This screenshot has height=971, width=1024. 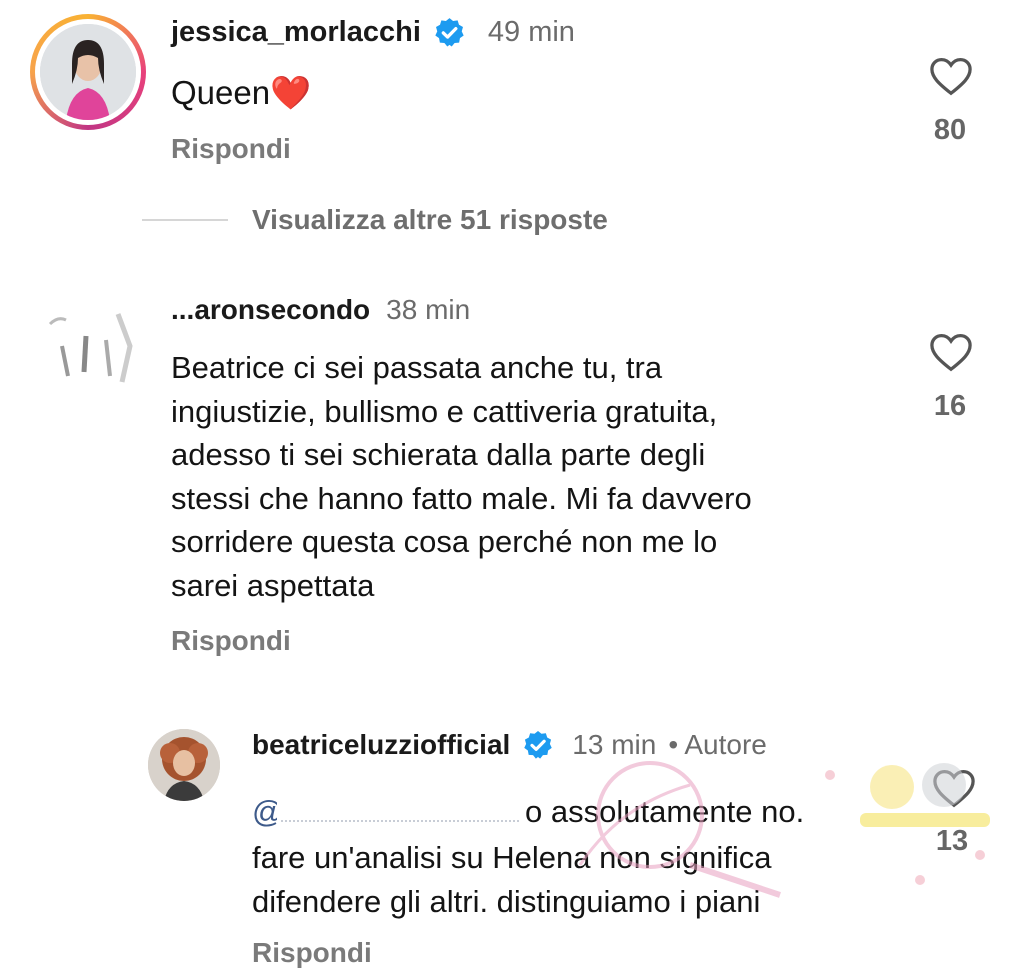 What do you see at coordinates (264, 812) in the screenshot?
I see `mention-link: @` at bounding box center [264, 812].